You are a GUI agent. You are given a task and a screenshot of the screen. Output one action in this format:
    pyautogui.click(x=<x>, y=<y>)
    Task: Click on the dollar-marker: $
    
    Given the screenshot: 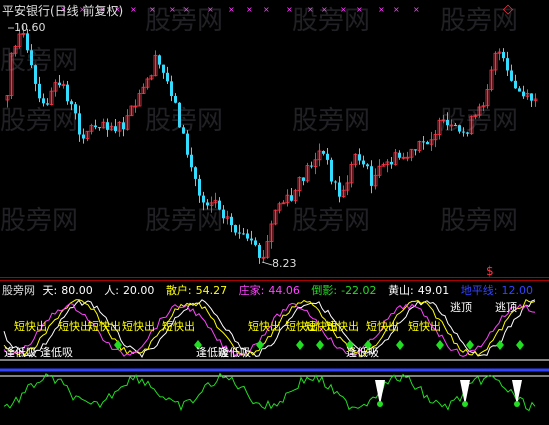 What is the action you would take?
    pyautogui.click(x=490, y=271)
    